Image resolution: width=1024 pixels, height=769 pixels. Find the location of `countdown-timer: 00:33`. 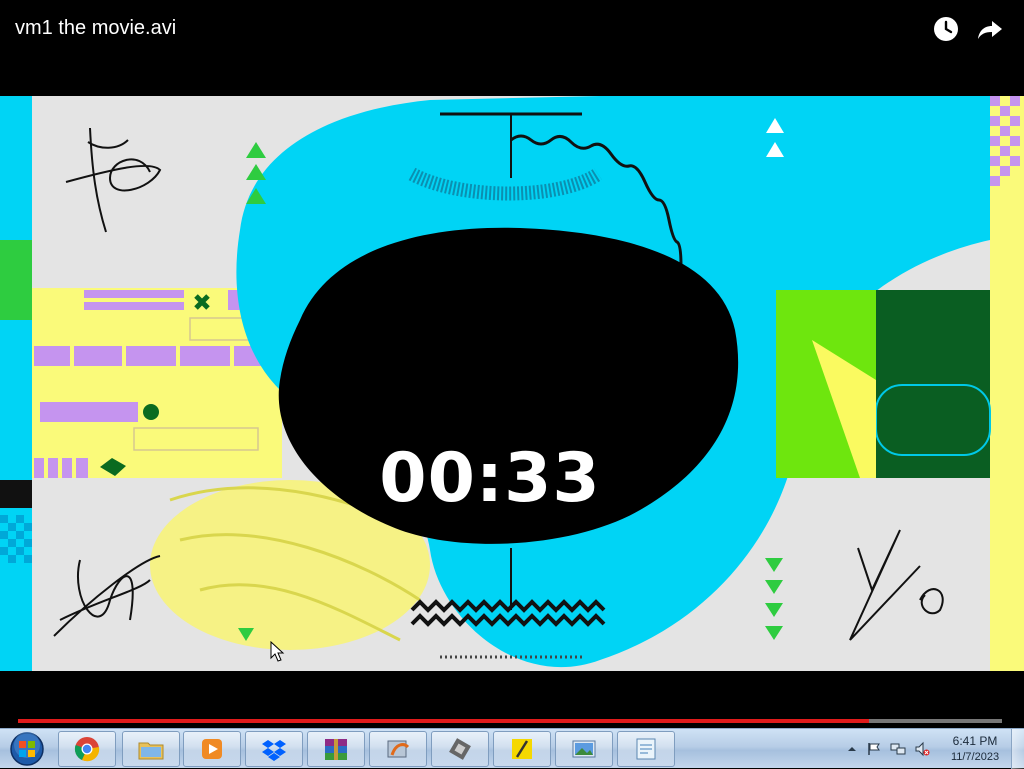

countdown-timer: 00:33 is located at coordinates (490, 478).